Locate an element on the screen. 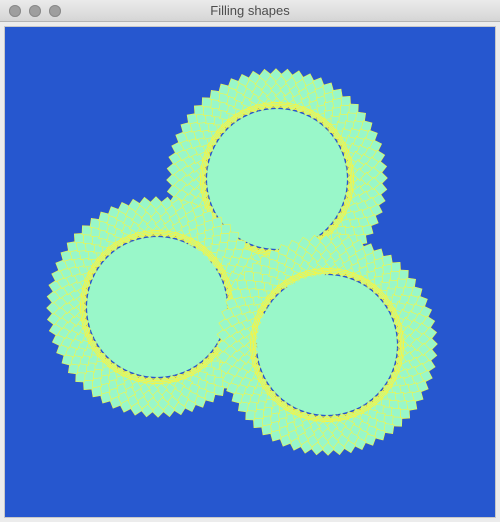 Image resolution: width=500 pixels, height=522 pixels. window-title: Filling shapes is located at coordinates (250, 10).